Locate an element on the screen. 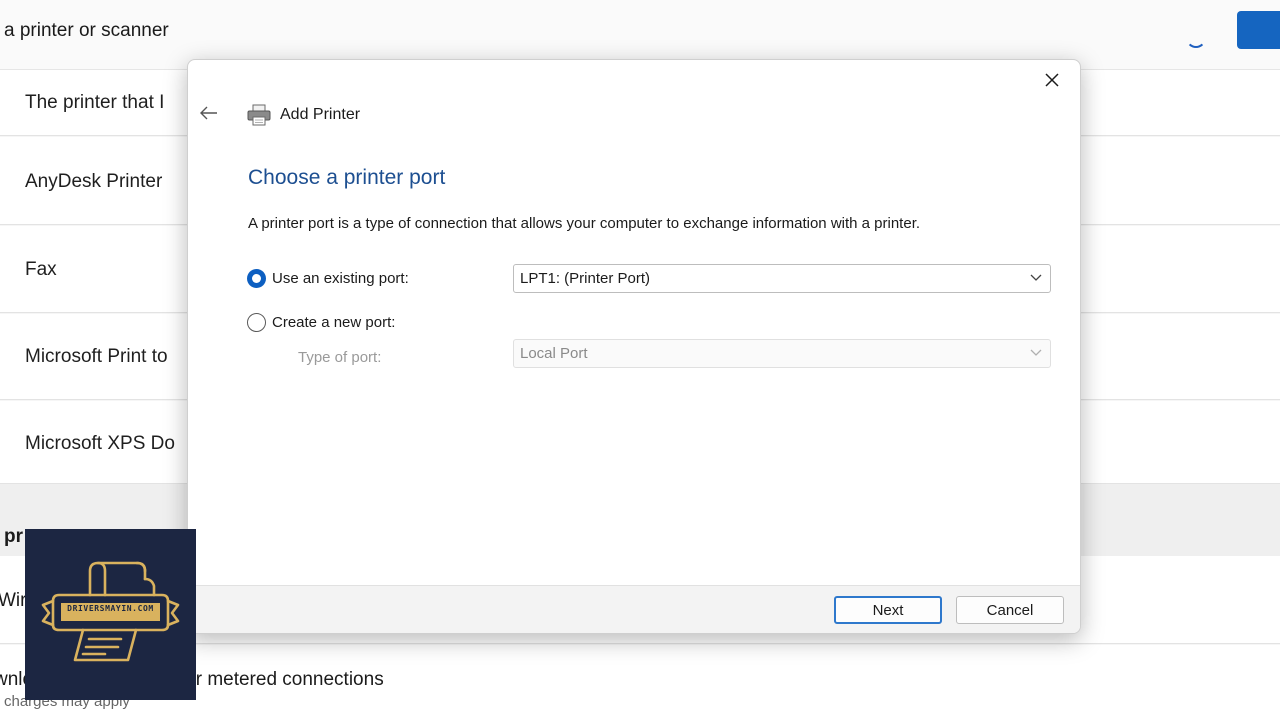 Image resolution: width=1280 pixels, height=720 pixels. driversmayin-logo: DRIVERSMAYIN.COM is located at coordinates (110, 614).